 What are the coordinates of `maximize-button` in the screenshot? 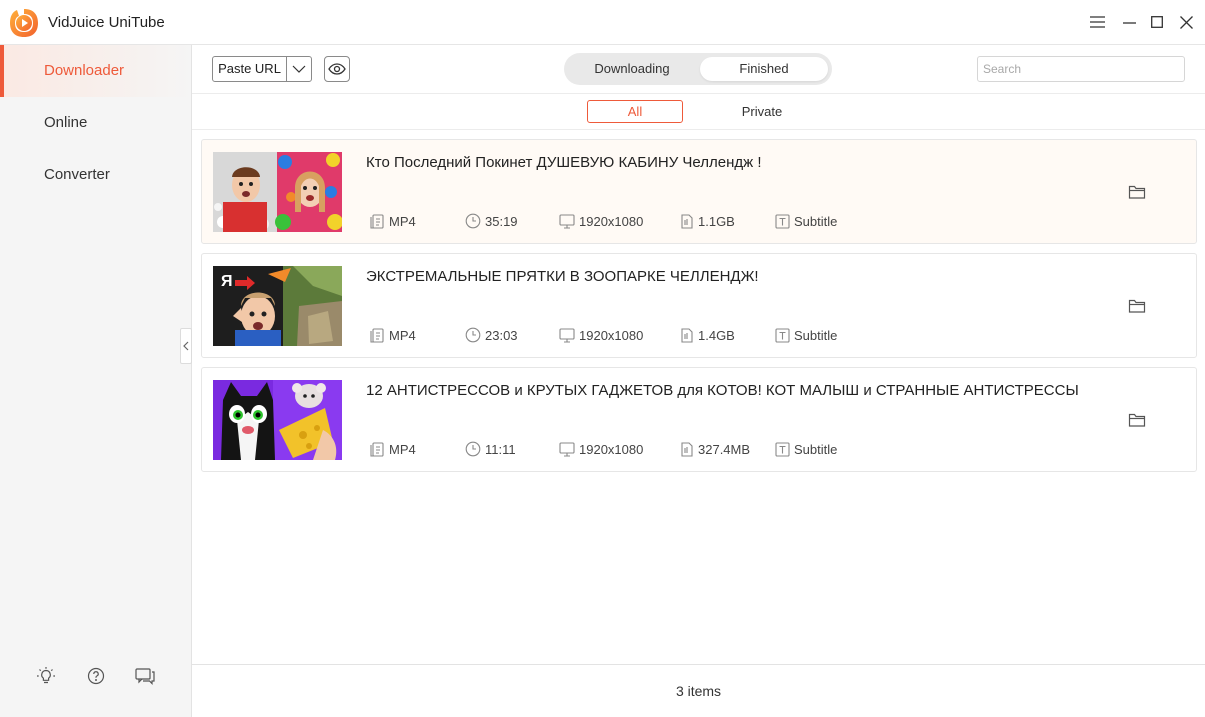 It's located at (1157, 22).